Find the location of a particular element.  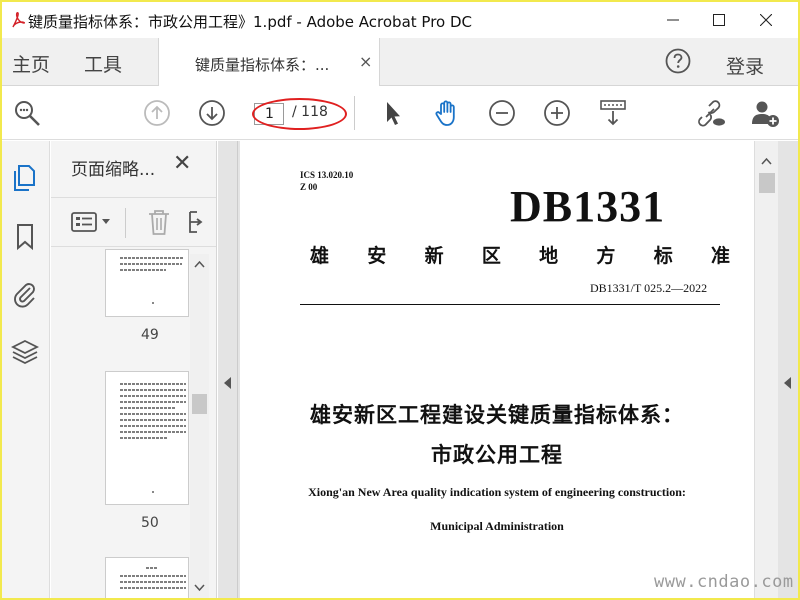

thumbnail-page-number: 50 is located at coordinates (150, 523).